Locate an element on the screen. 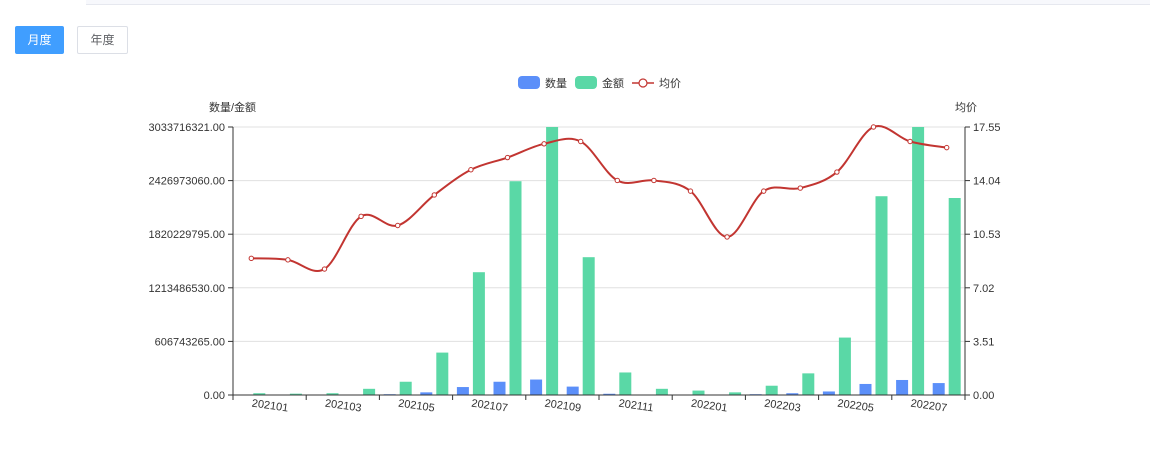 This screenshot has width=1150, height=449. right-axis-title: 均价 is located at coordinates (966, 107).